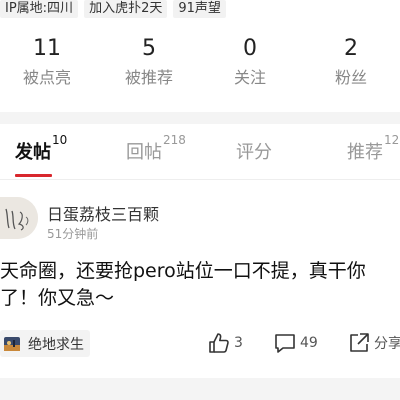  I want to click on thumbs-up-icon, so click(219, 343).